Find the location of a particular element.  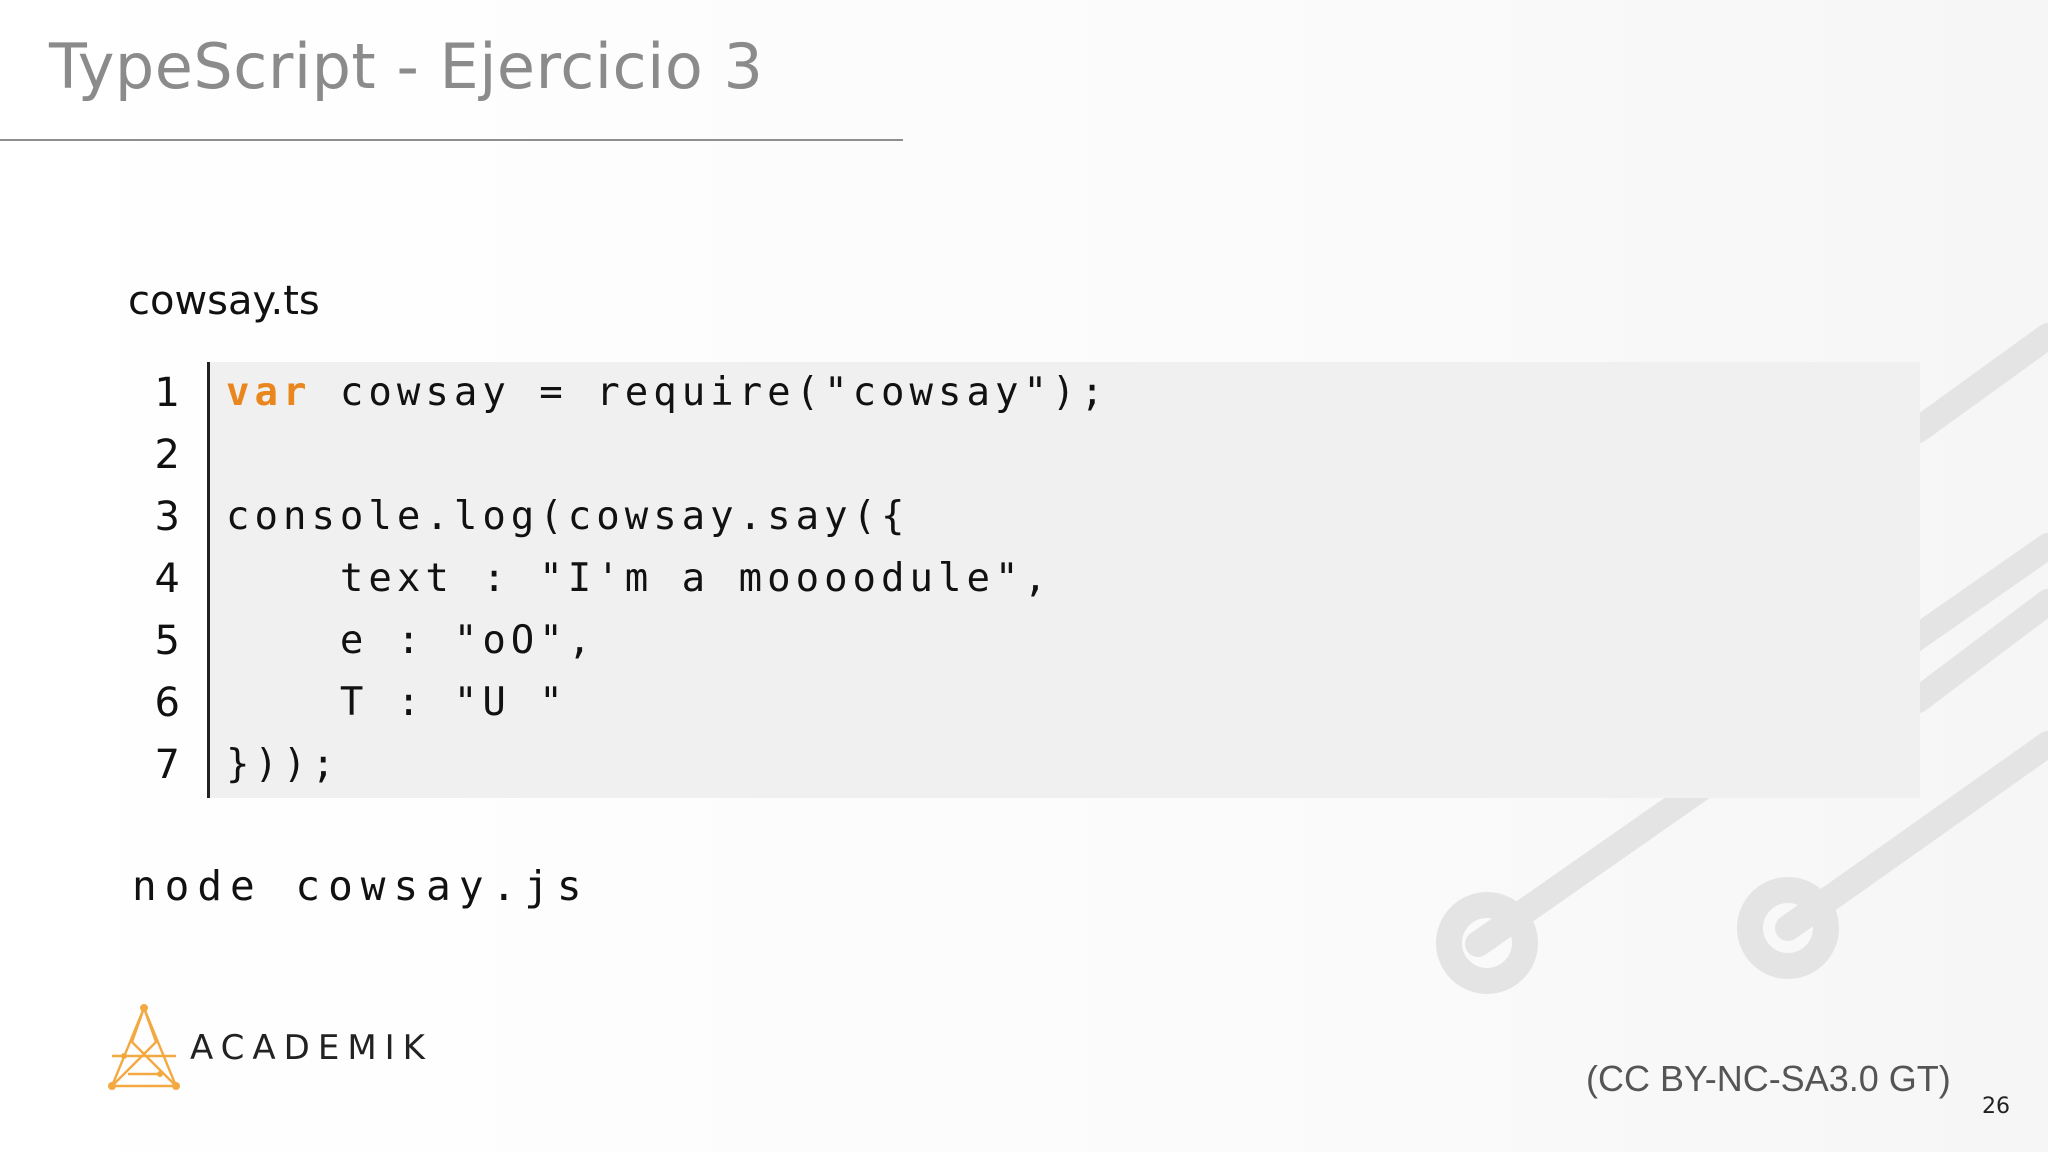

code-line-6: T : "U " is located at coordinates (397, 702).